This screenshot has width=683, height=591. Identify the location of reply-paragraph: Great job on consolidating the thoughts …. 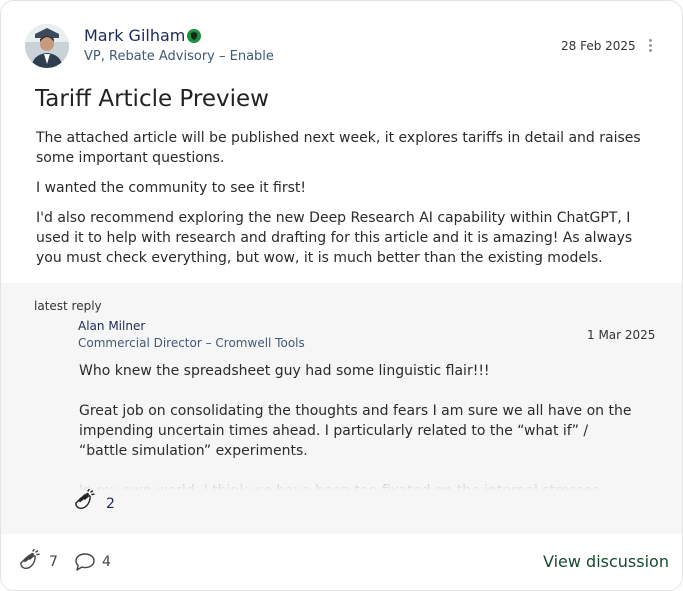
(355, 431).